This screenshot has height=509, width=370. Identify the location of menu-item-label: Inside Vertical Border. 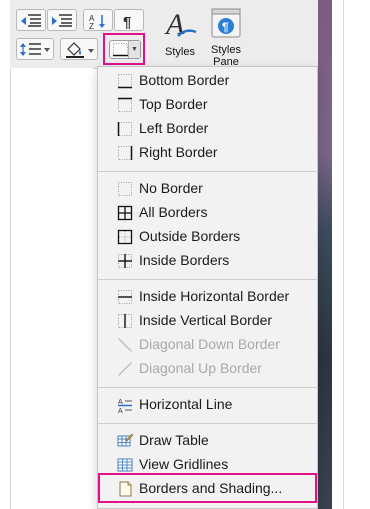
(206, 320).